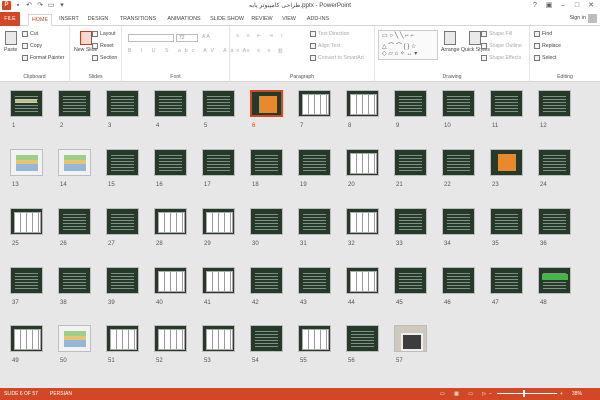 This screenshot has height=400, width=600. What do you see at coordinates (104, 58) in the screenshot?
I see `section-button: Section` at bounding box center [104, 58].